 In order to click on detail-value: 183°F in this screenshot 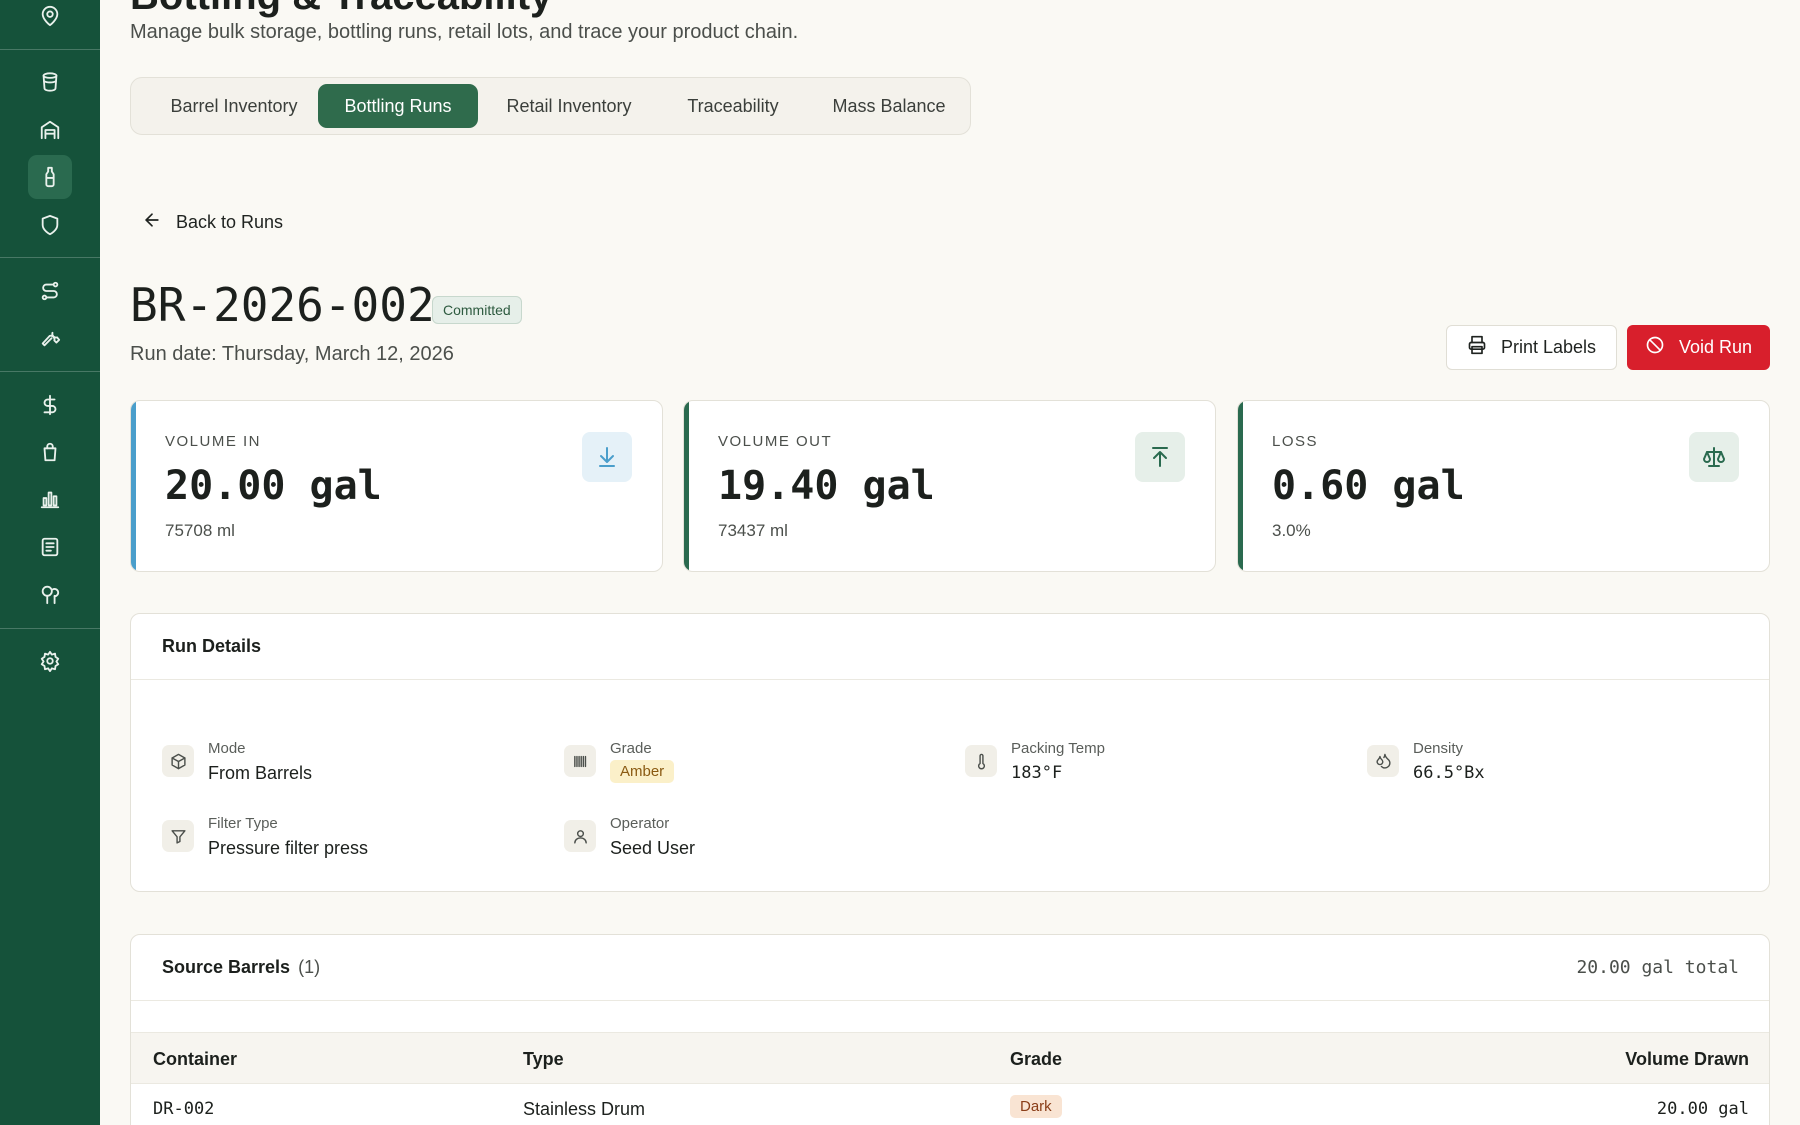, I will do `click(1037, 773)`.